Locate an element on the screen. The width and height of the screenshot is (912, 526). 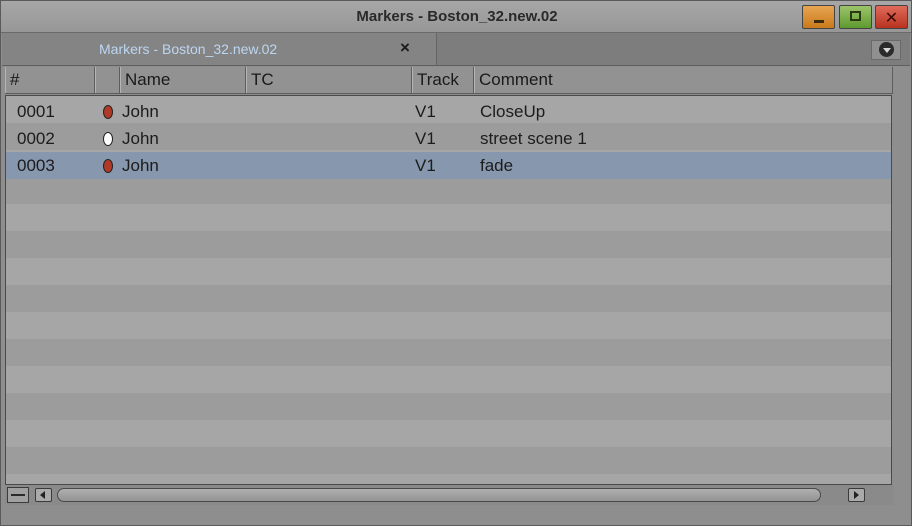
marker-comment: street scene 1 is located at coordinates (533, 138).